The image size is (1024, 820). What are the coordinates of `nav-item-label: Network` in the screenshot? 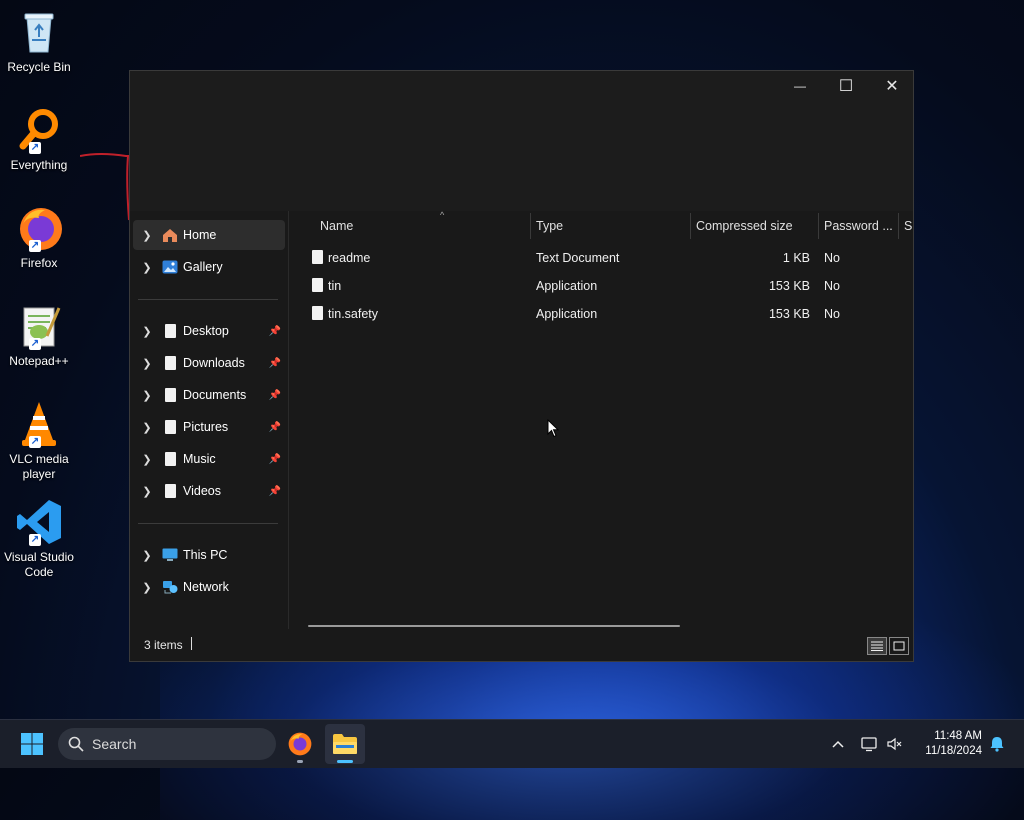 It's located at (206, 587).